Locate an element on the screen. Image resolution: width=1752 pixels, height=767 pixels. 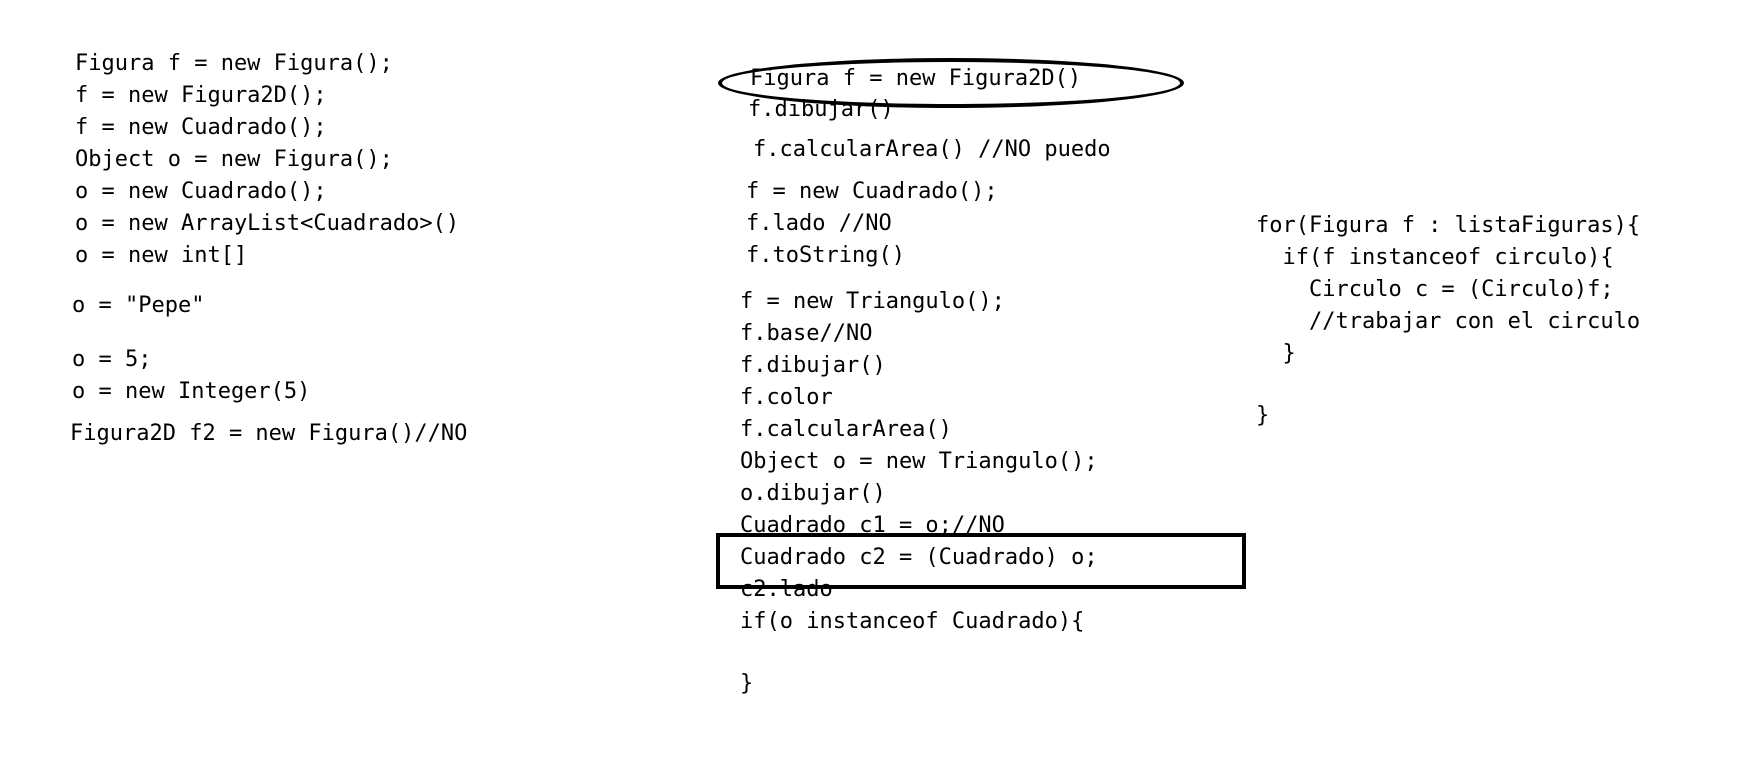
code-line: o = "Pepe" is located at coordinates (138, 305).